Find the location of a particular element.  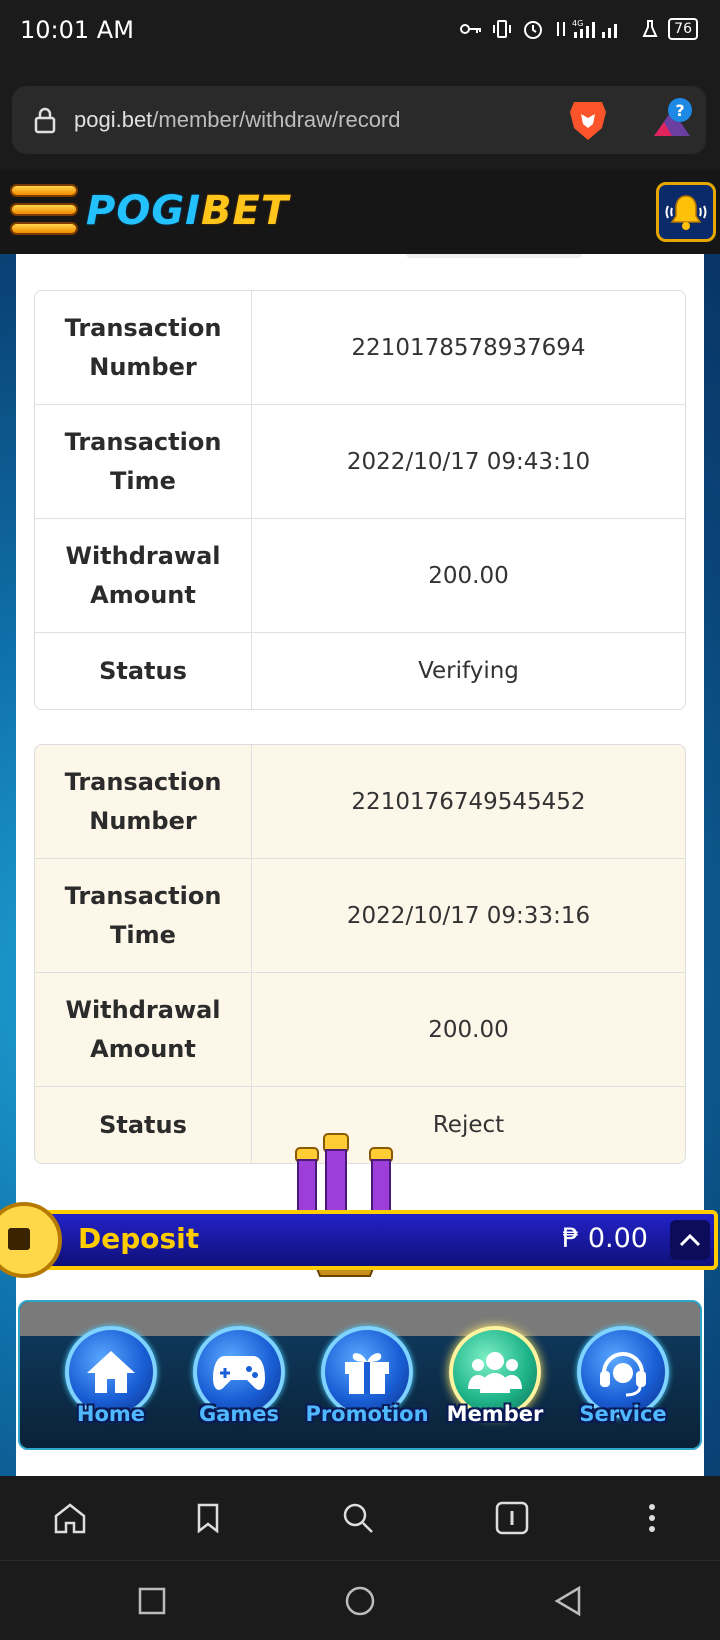

tab-stub is located at coordinates (494, 256).